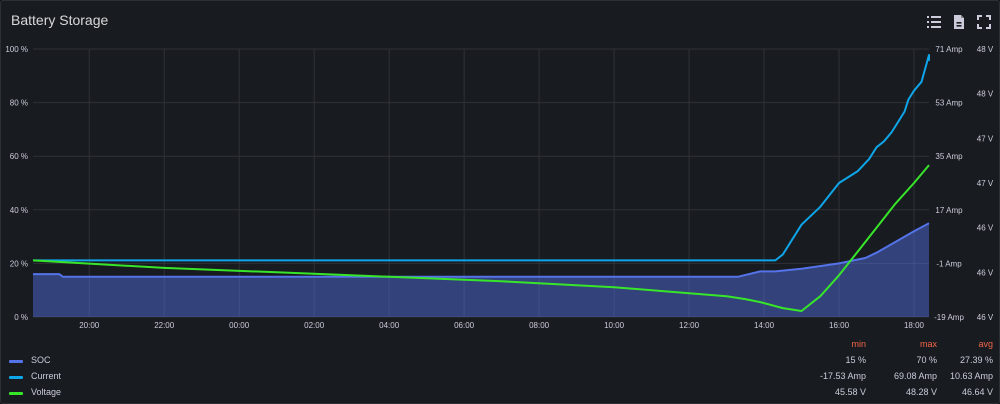  I want to click on series-name: Current, so click(46, 376).